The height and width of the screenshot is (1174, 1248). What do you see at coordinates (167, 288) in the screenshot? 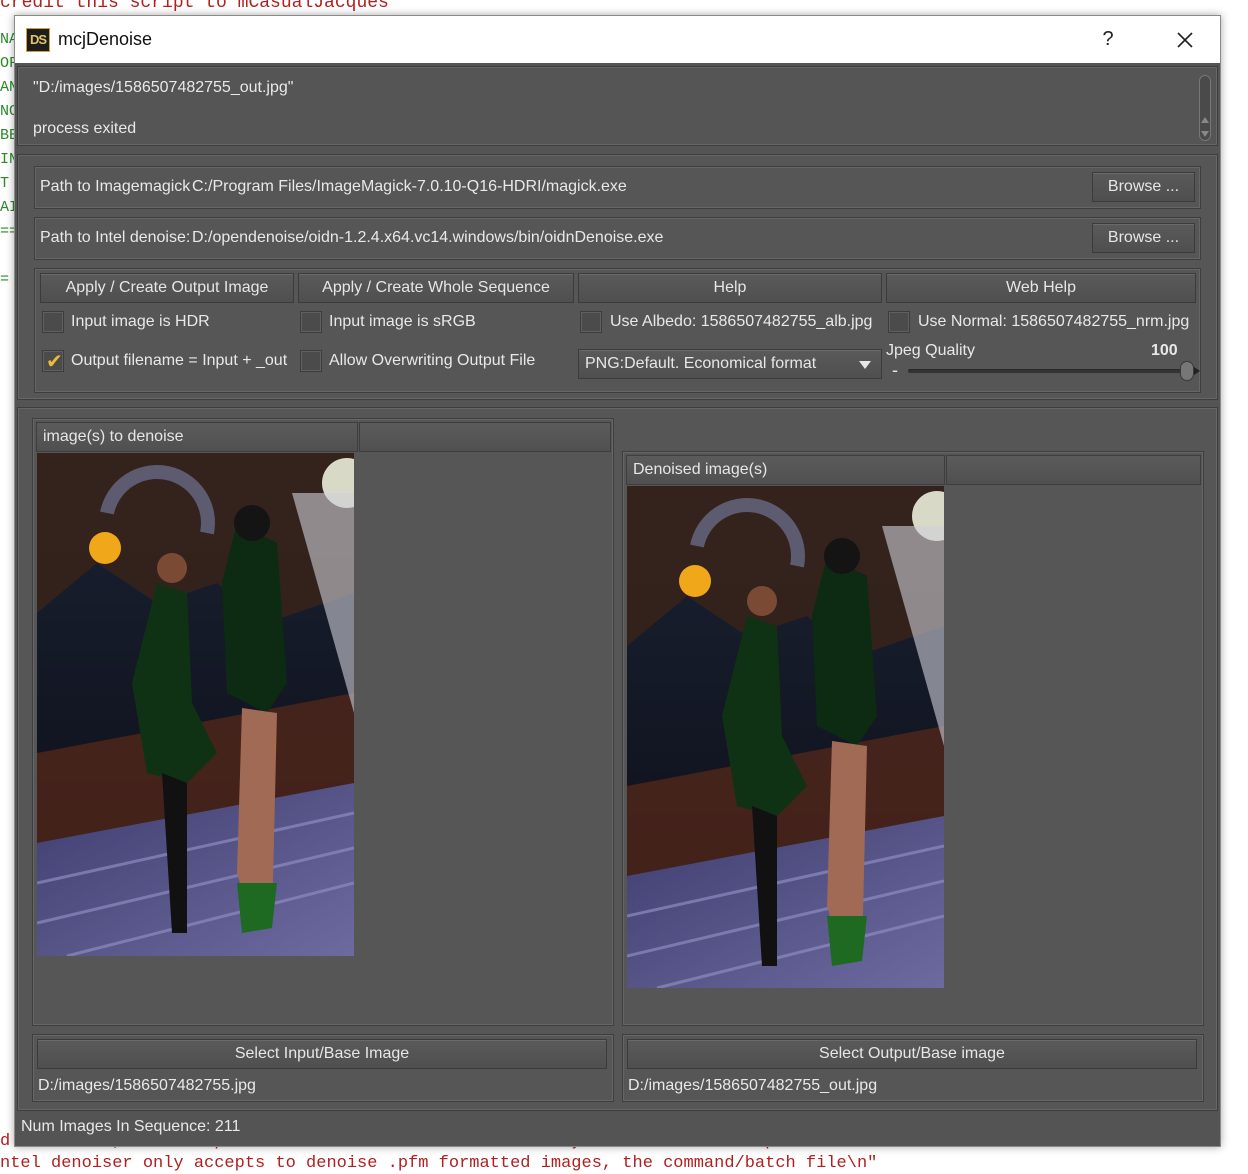
I see `apply-output-image-button: Apply / Create Output Image` at bounding box center [167, 288].